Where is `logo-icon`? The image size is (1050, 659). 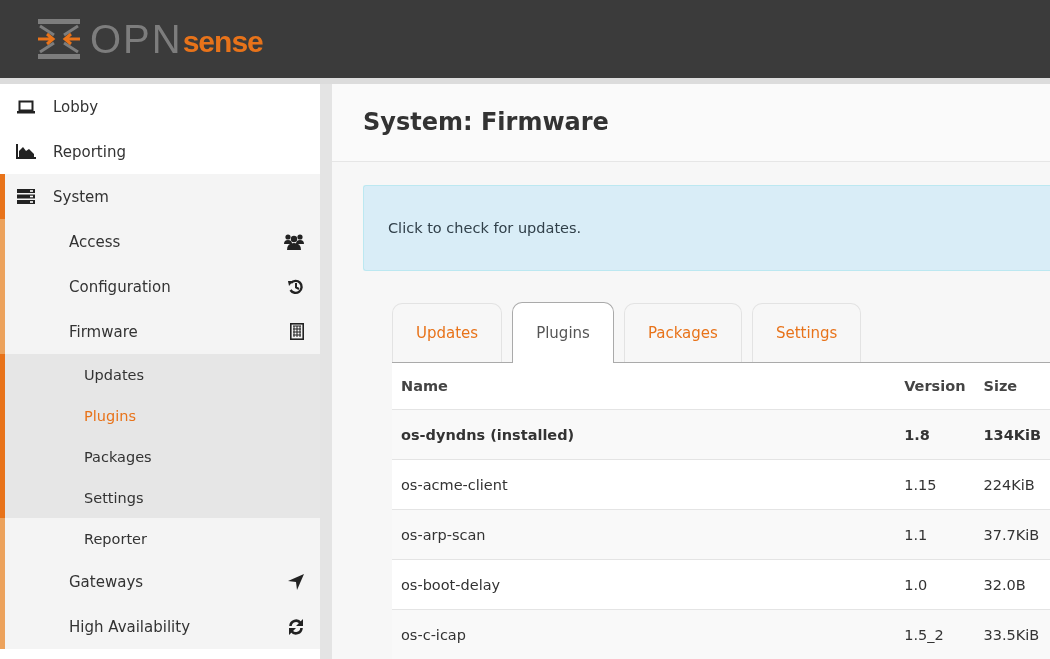
logo-icon is located at coordinates (59, 39).